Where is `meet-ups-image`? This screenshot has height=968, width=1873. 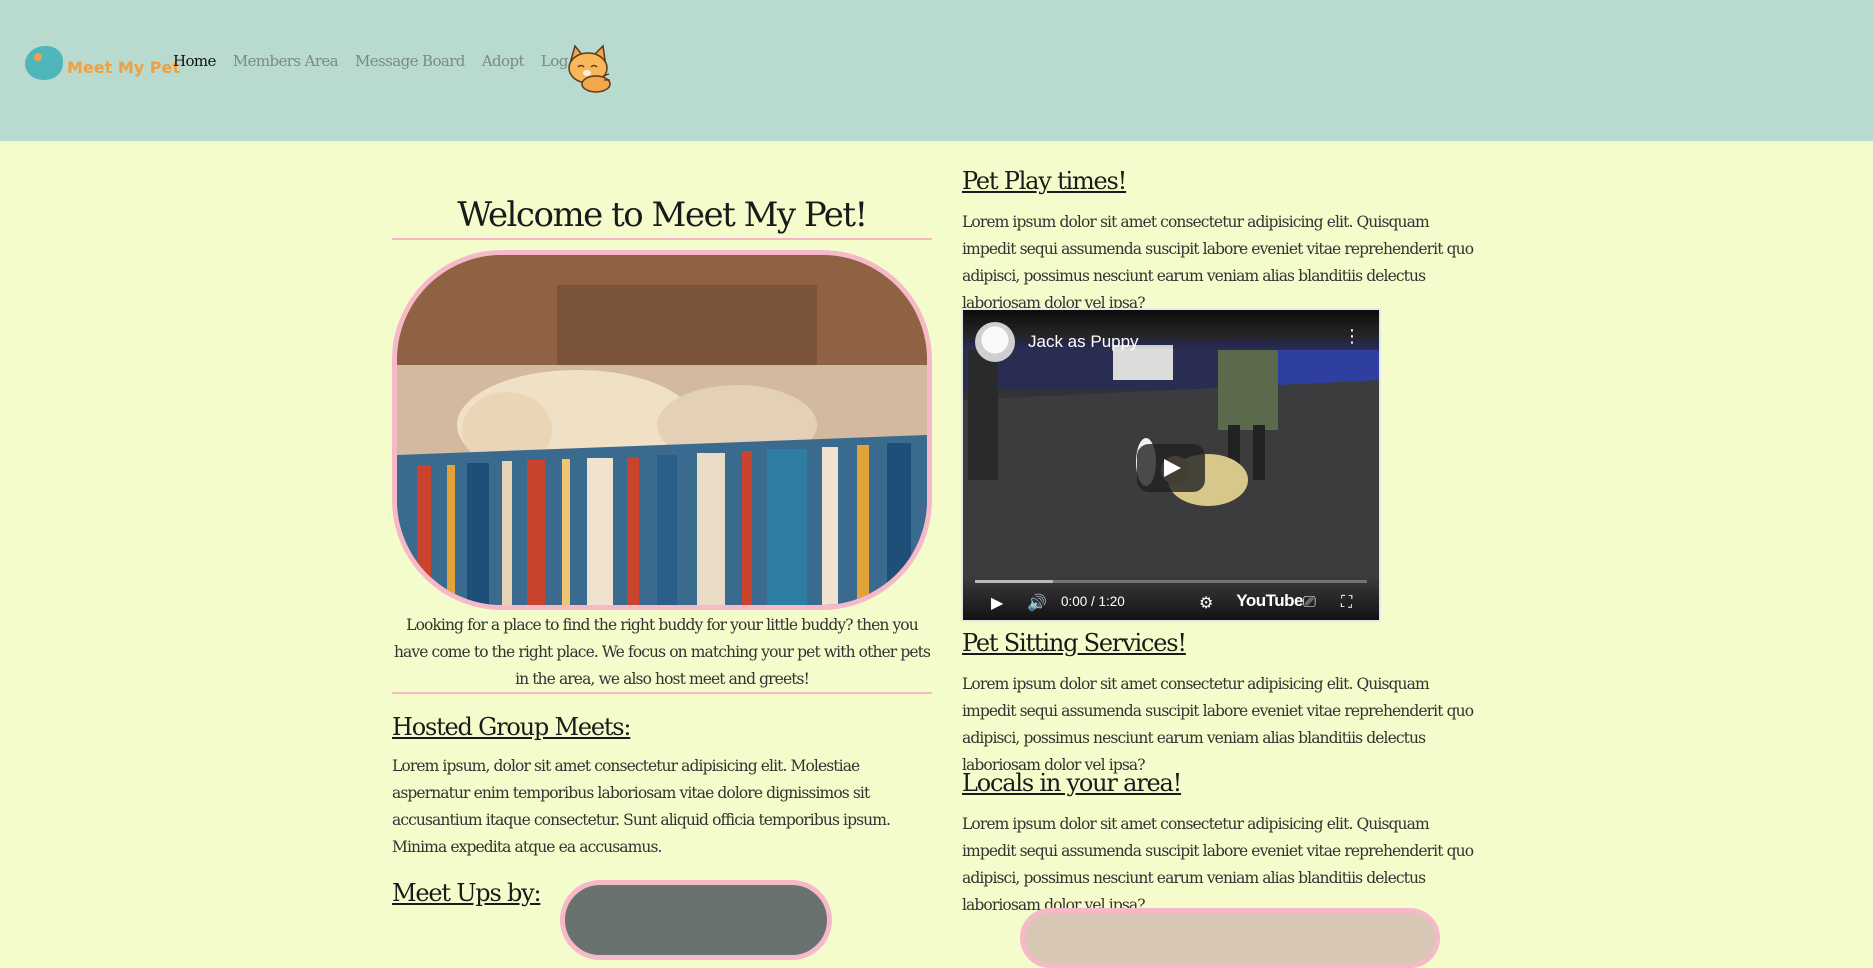
meet-ups-image is located at coordinates (696, 920).